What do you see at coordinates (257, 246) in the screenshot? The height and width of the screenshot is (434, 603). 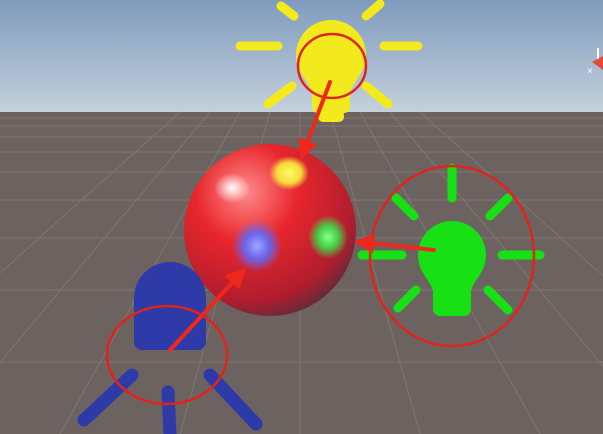 I see `blue-highlight` at bounding box center [257, 246].